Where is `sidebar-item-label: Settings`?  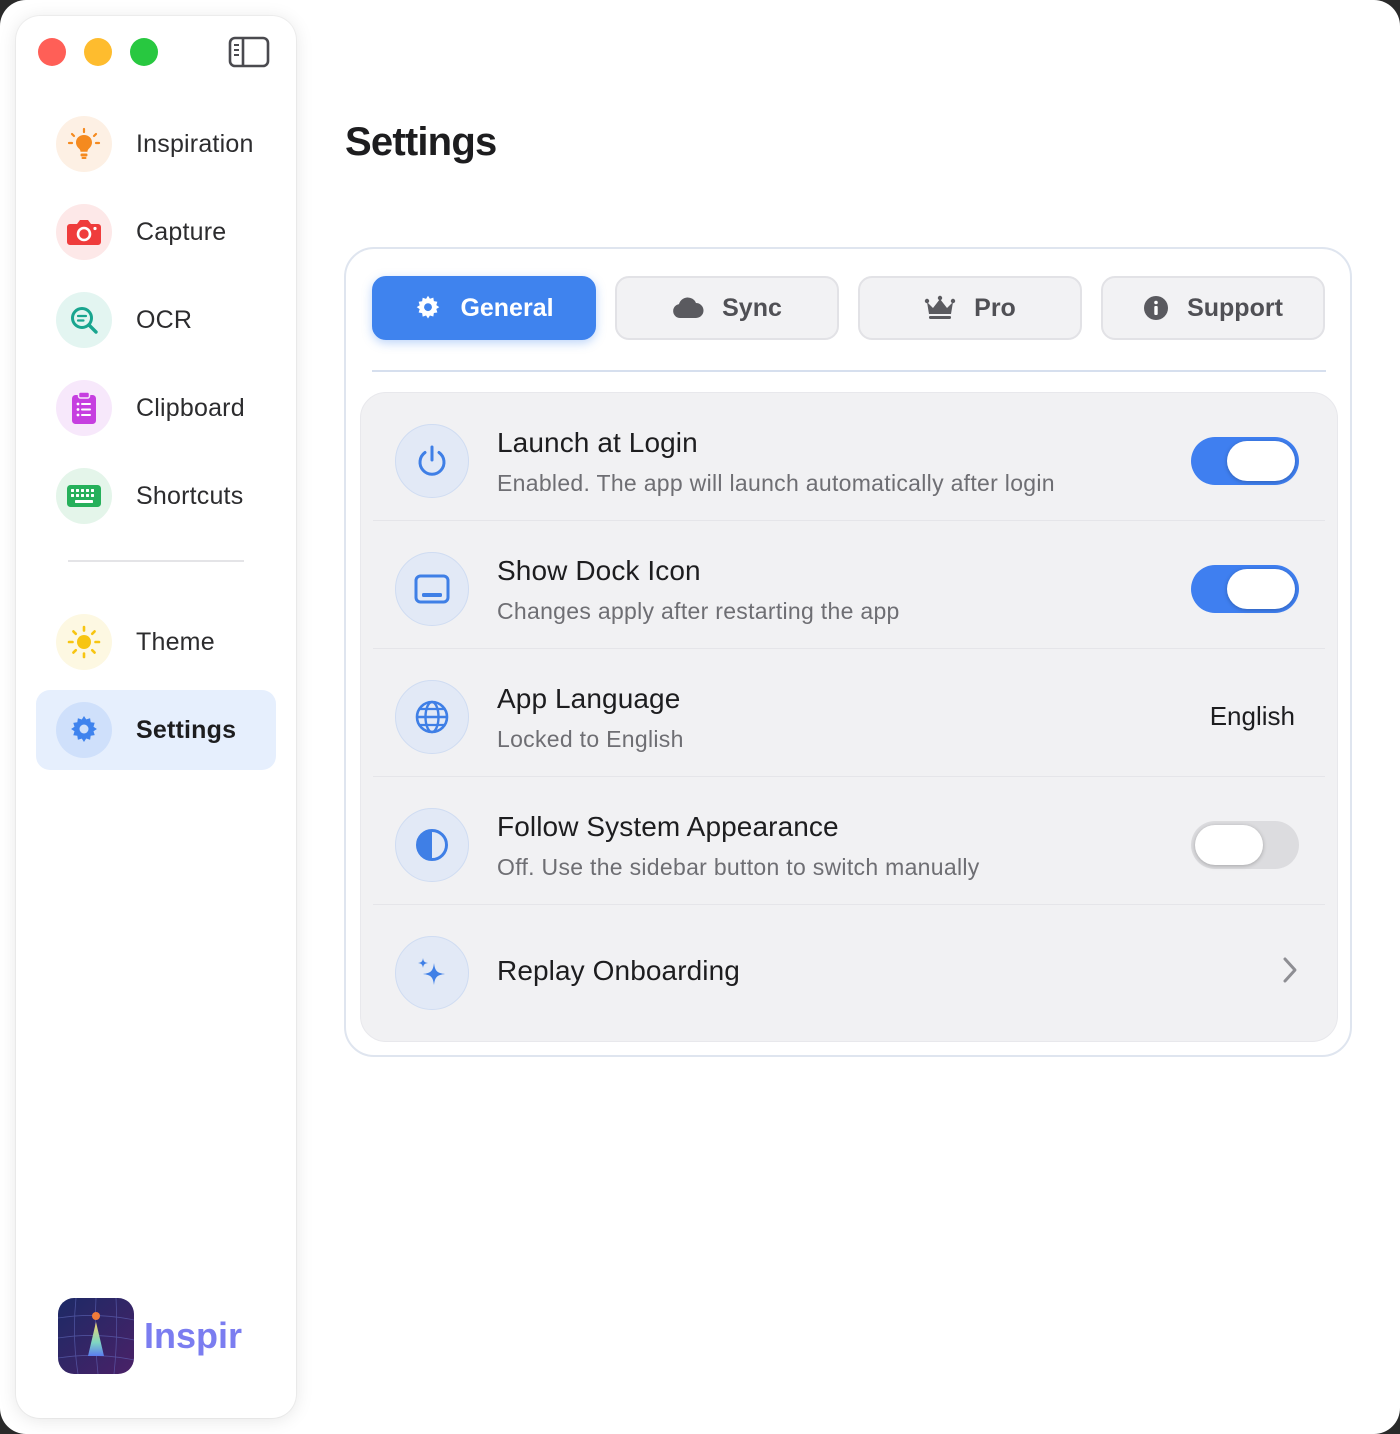 sidebar-item-label: Settings is located at coordinates (186, 729).